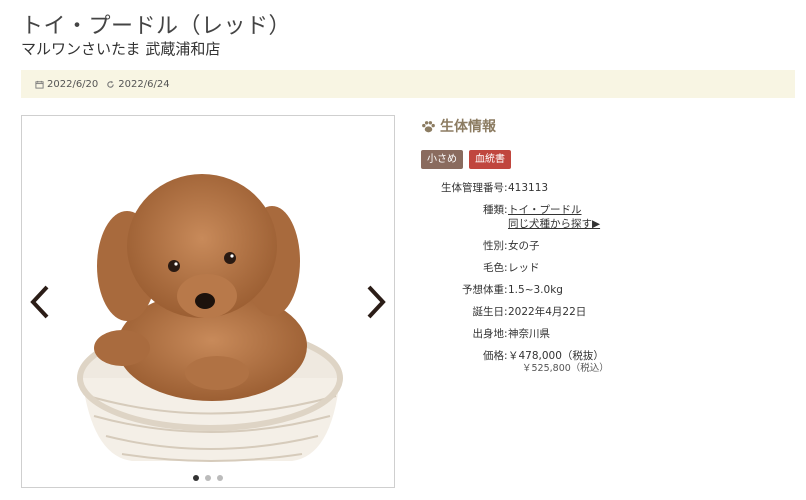 The image size is (806, 500). Describe the element at coordinates (535, 290) in the screenshot. I see `spec-value: 1.5~3.0kg` at that location.